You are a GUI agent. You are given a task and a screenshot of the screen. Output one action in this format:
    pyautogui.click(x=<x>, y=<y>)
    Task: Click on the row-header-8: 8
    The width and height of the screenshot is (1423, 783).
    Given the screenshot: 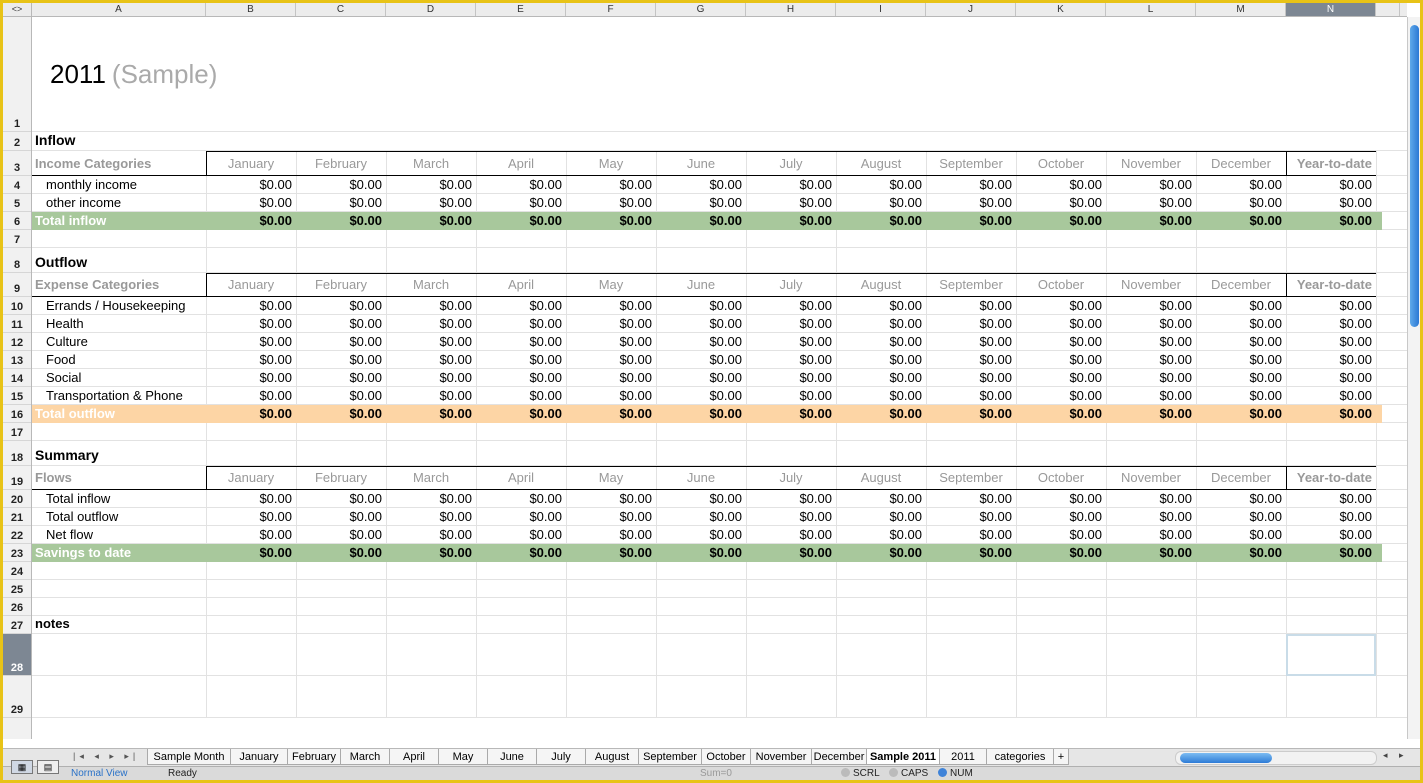 What is the action you would take?
    pyautogui.click(x=17, y=260)
    